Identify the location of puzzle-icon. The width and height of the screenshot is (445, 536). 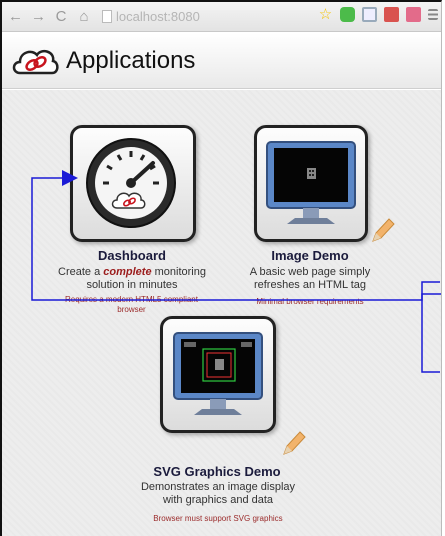
(391, 14).